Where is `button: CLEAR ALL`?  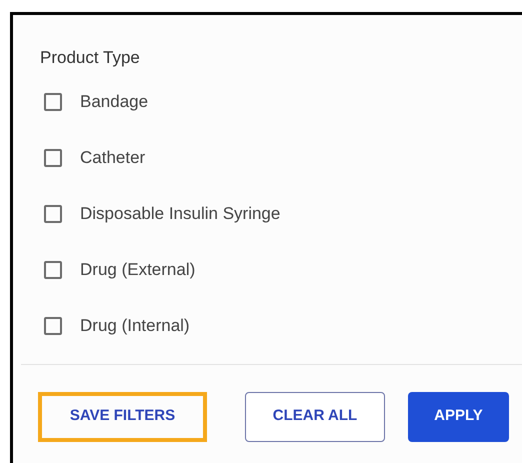
button: CLEAR ALL is located at coordinates (315, 417).